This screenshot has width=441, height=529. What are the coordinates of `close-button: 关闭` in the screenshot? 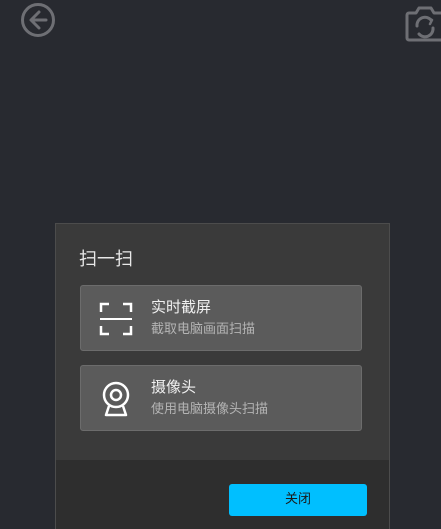 It's located at (298, 500).